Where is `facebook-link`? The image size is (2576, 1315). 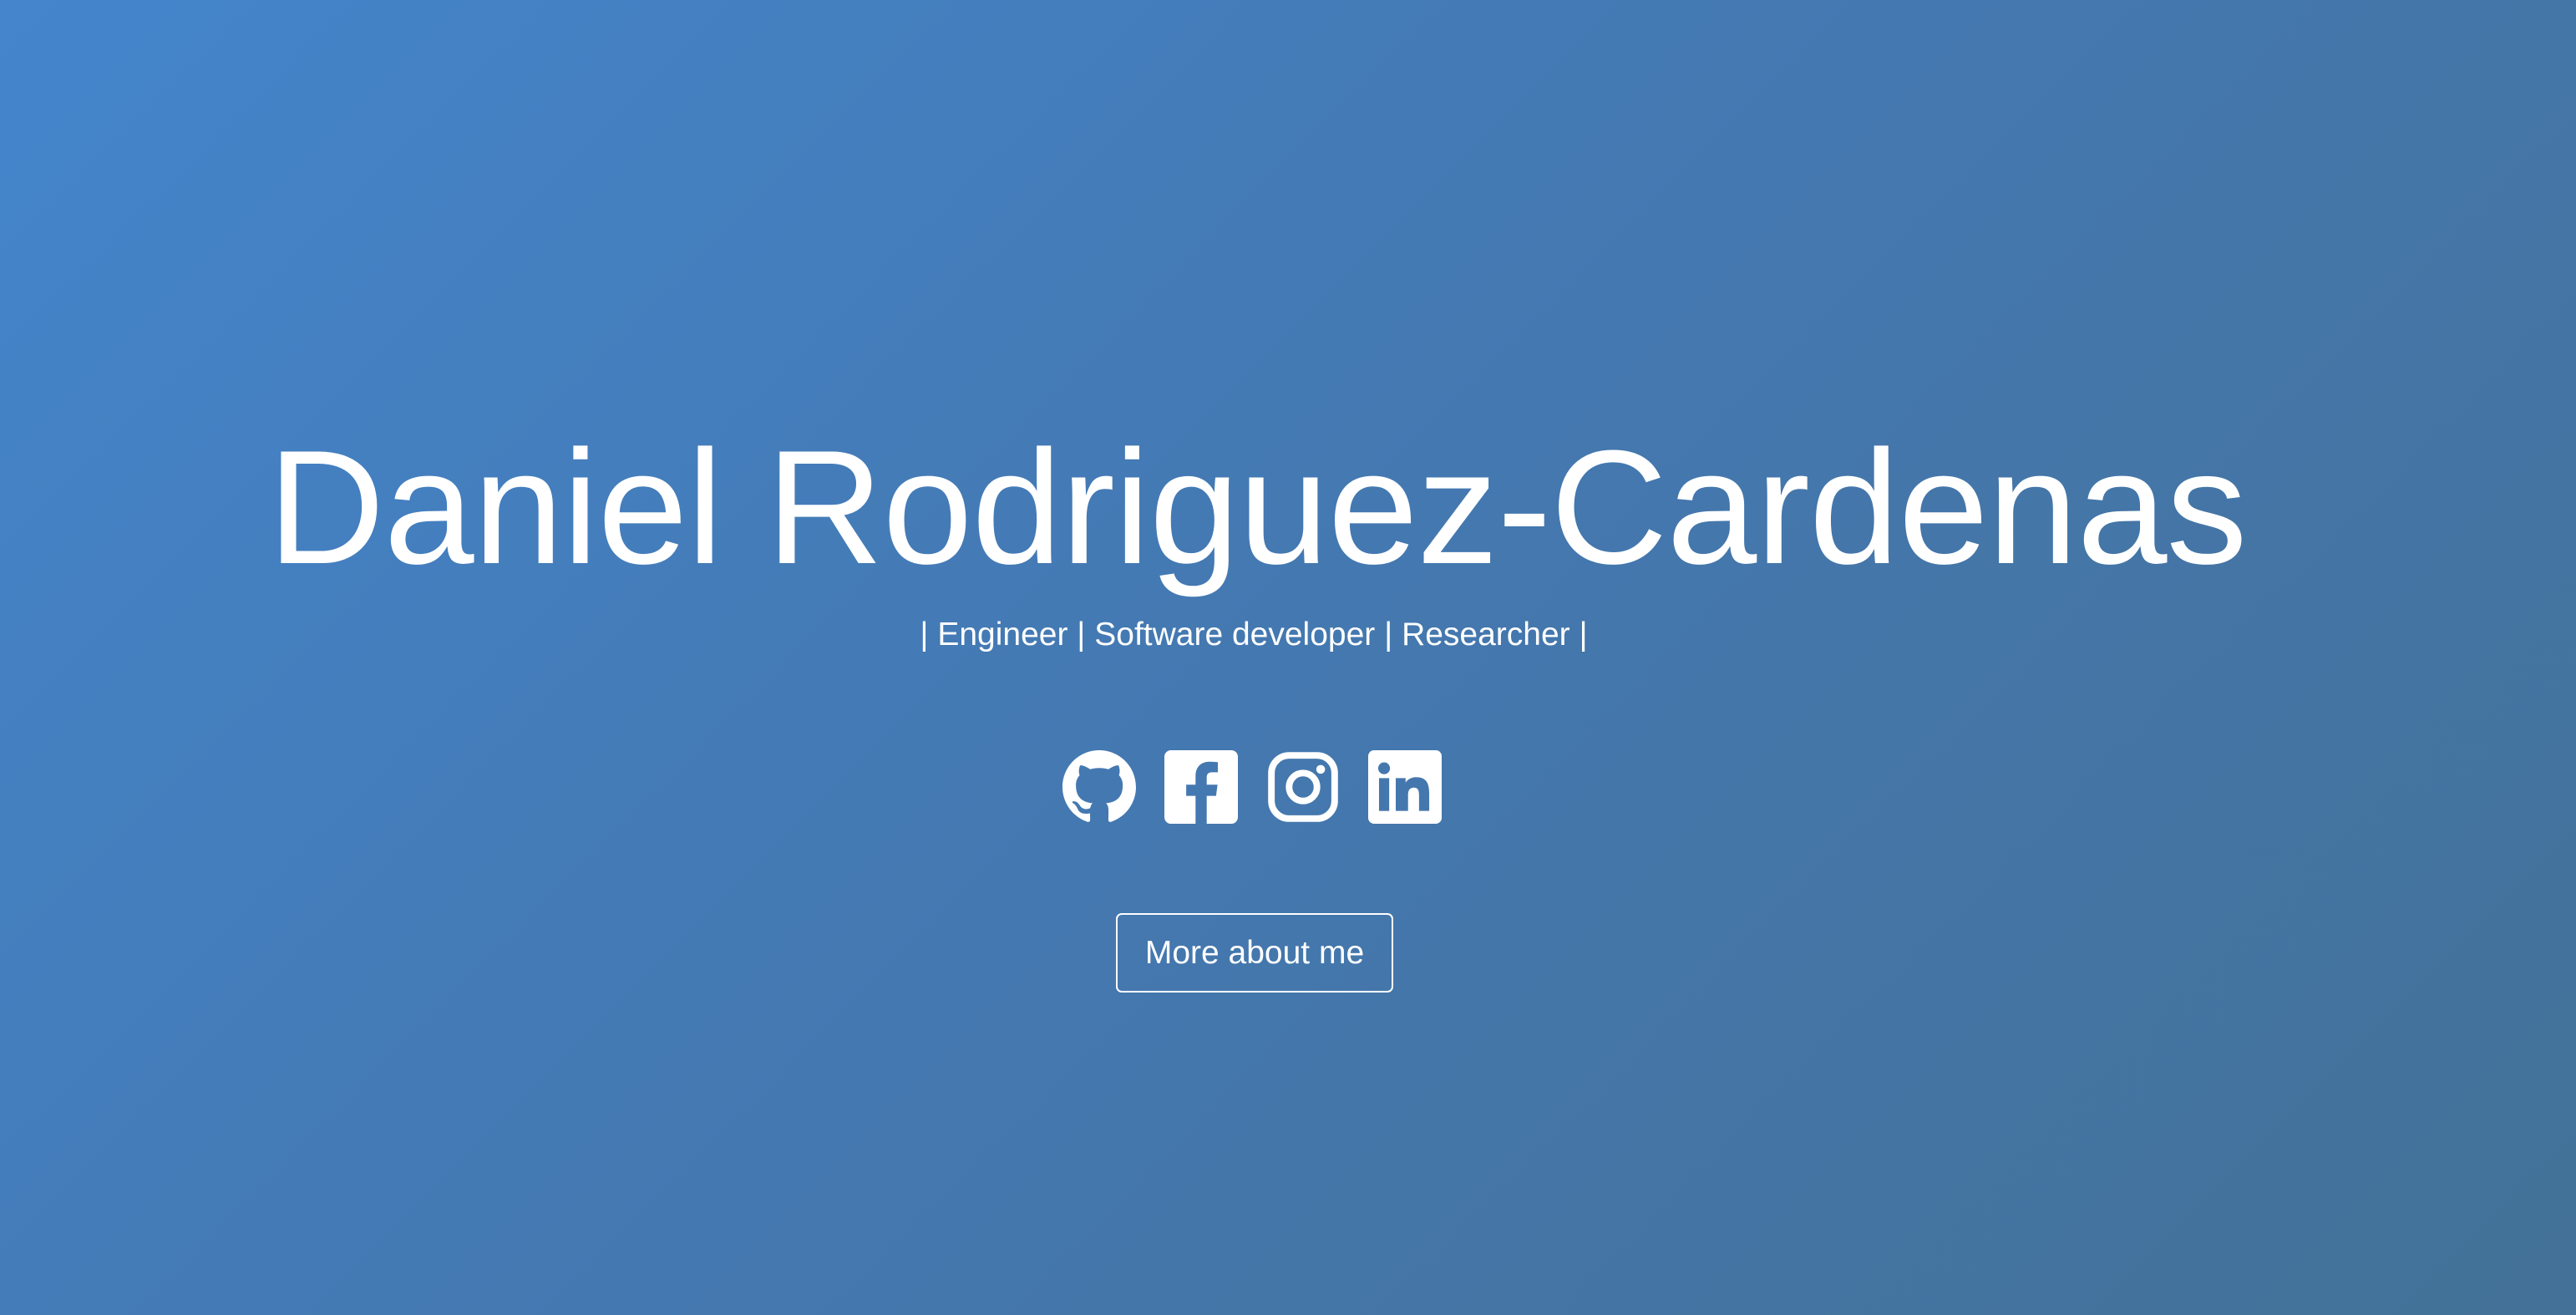
facebook-link is located at coordinates (1201, 787).